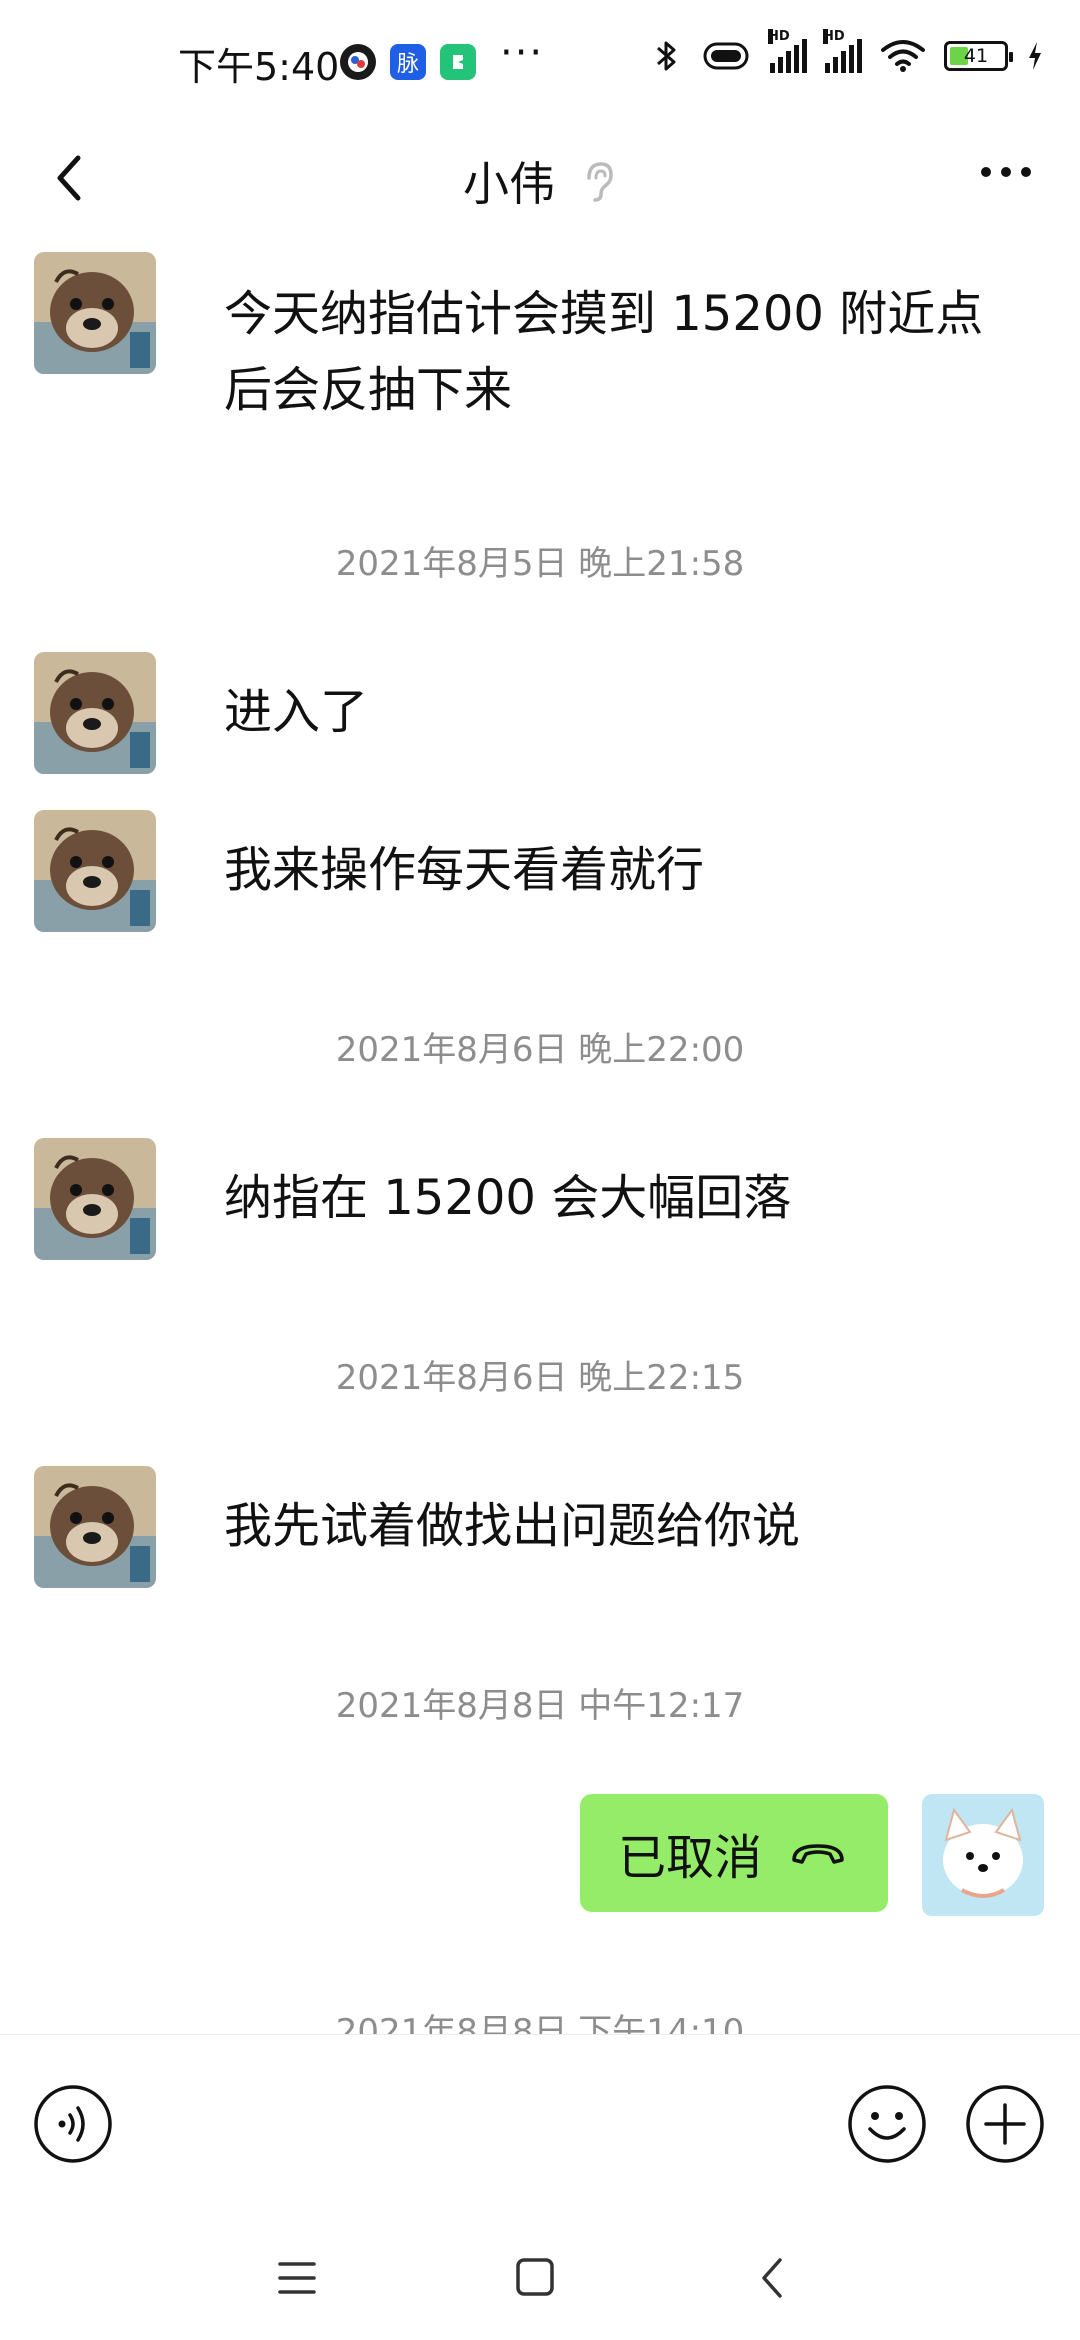 This screenshot has width=1080, height=2340. I want to click on message-text: 我来操作每天看着就行, so click(464, 870).